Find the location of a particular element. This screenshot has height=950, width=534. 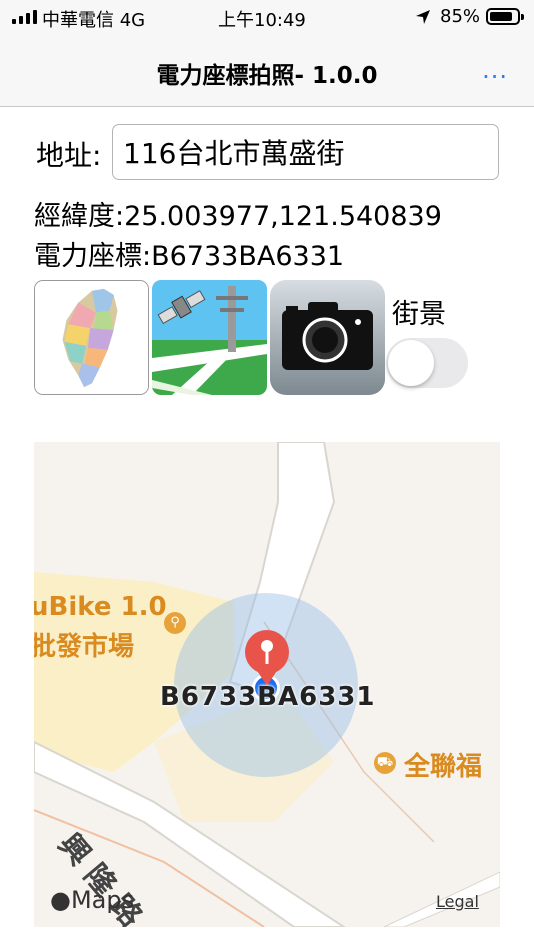

taiwan-map-icon is located at coordinates (91, 337).